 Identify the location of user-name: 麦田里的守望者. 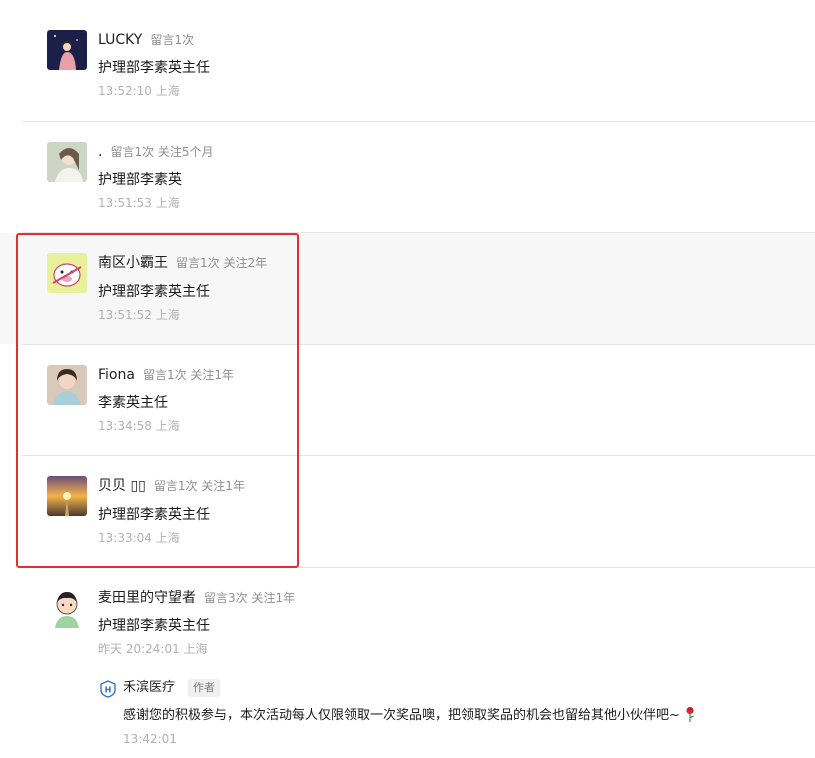
(147, 598).